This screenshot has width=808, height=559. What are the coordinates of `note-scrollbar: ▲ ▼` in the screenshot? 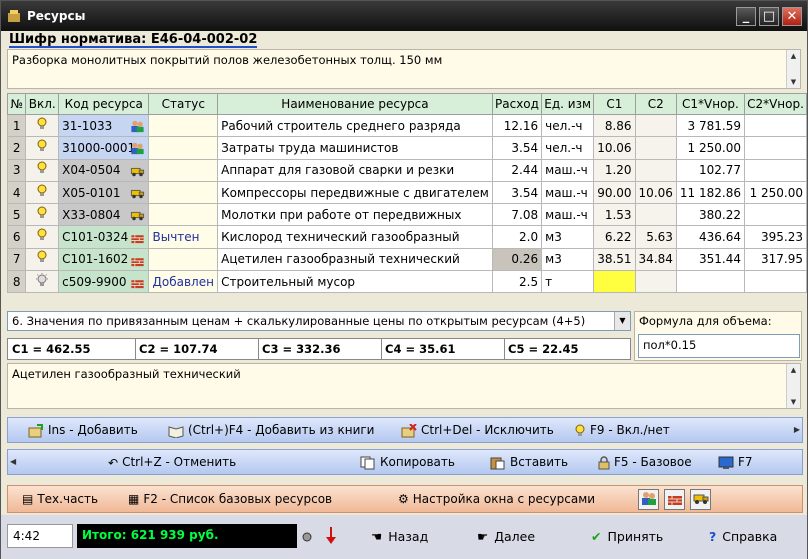 It's located at (793, 386).